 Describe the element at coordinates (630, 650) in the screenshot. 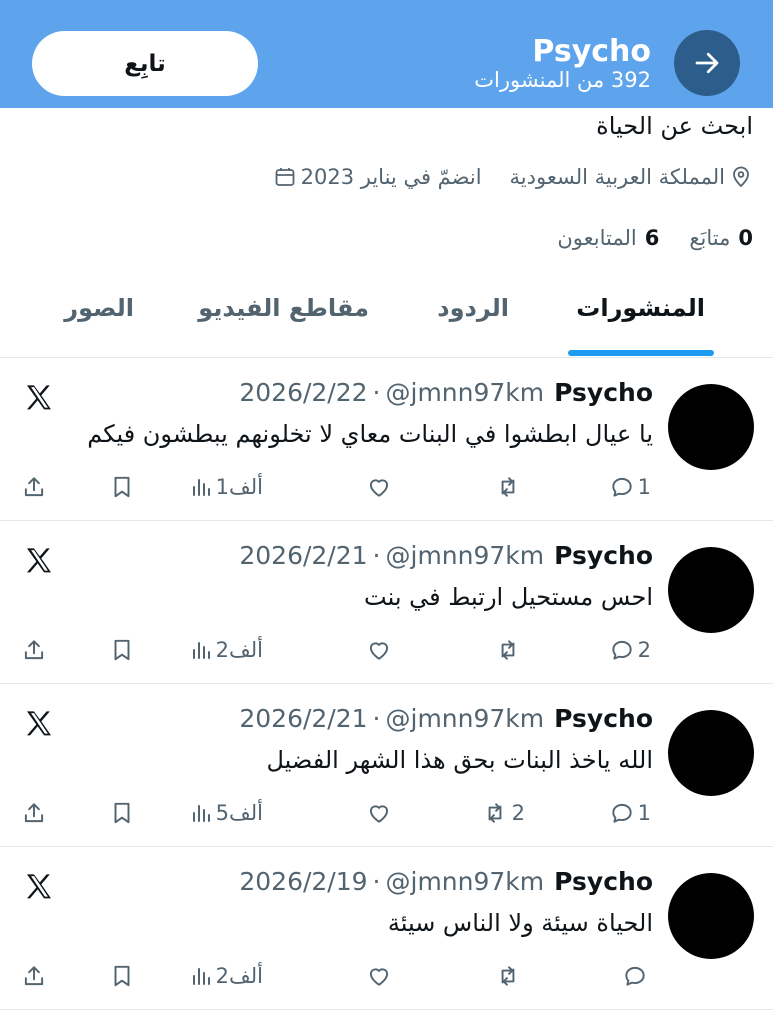

I see `reply-button: 2` at that location.